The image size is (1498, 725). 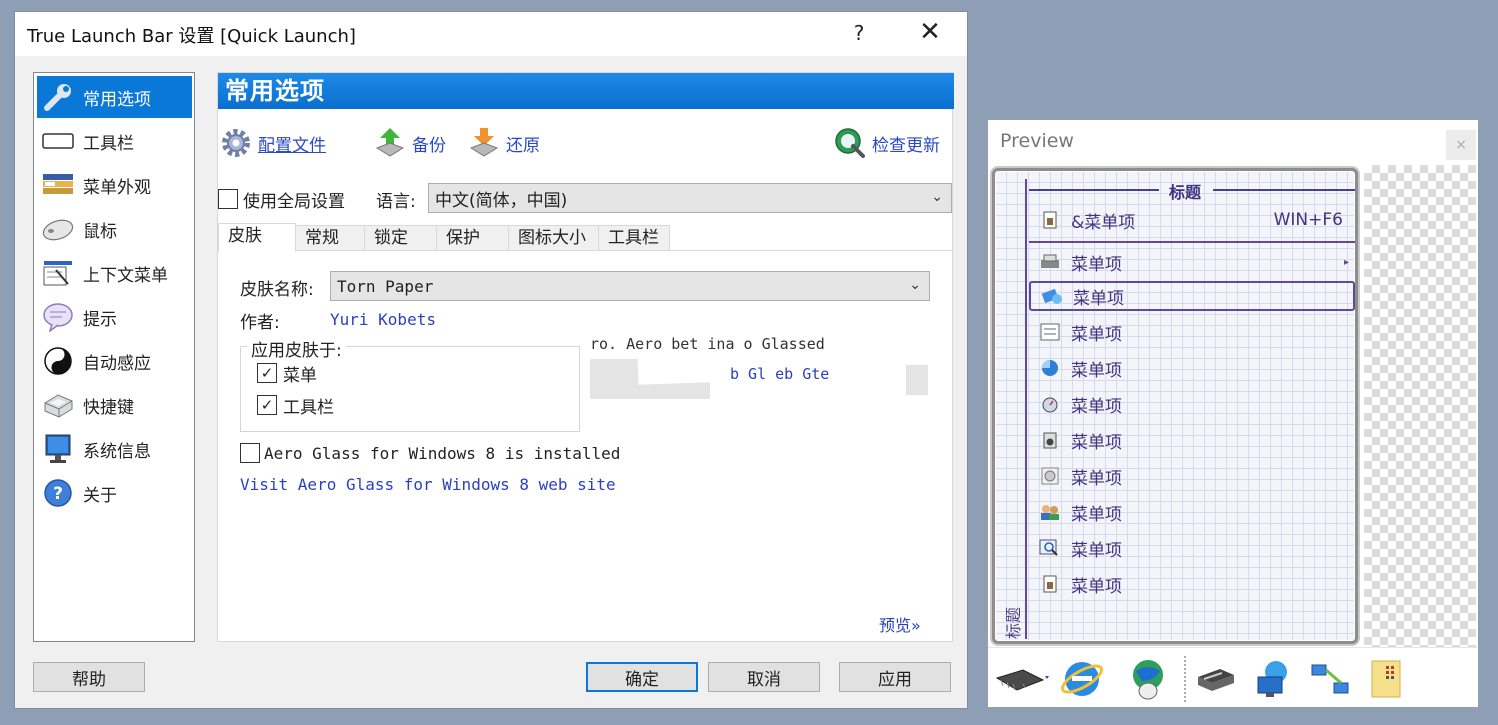 I want to click on restore-link: 还原, so click(x=503, y=143).